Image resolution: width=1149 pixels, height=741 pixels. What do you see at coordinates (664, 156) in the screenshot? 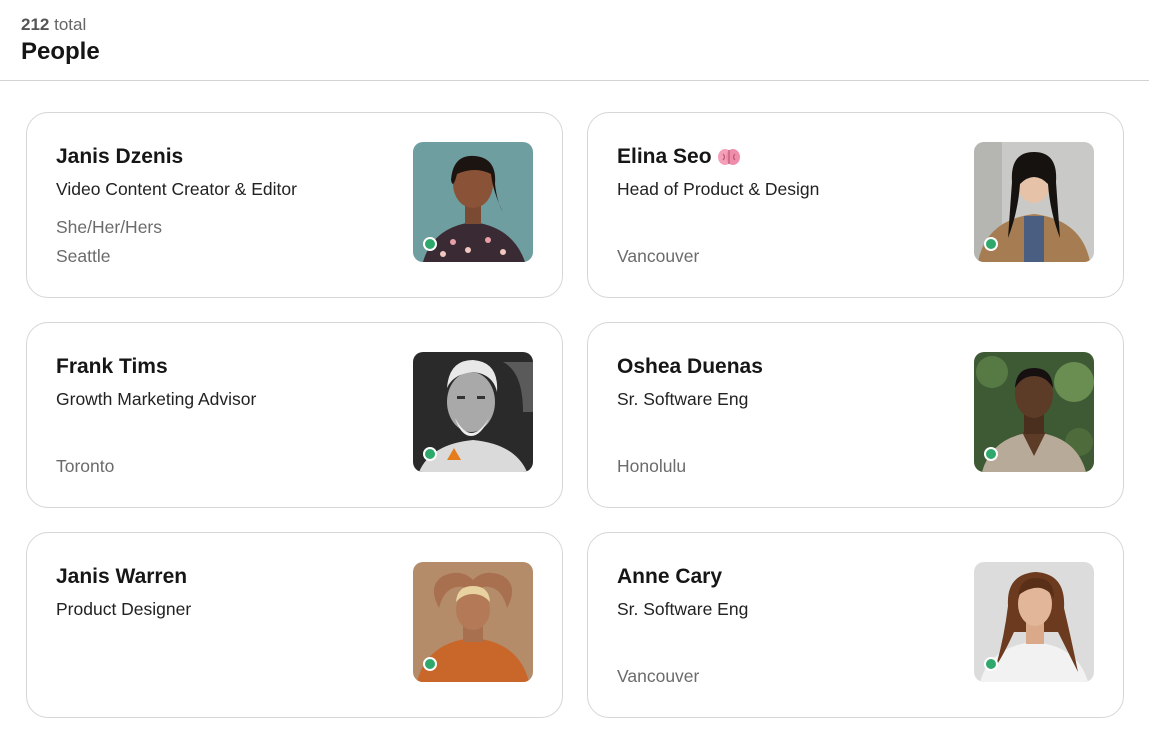
I see `person-name-text: Elina Seo` at bounding box center [664, 156].